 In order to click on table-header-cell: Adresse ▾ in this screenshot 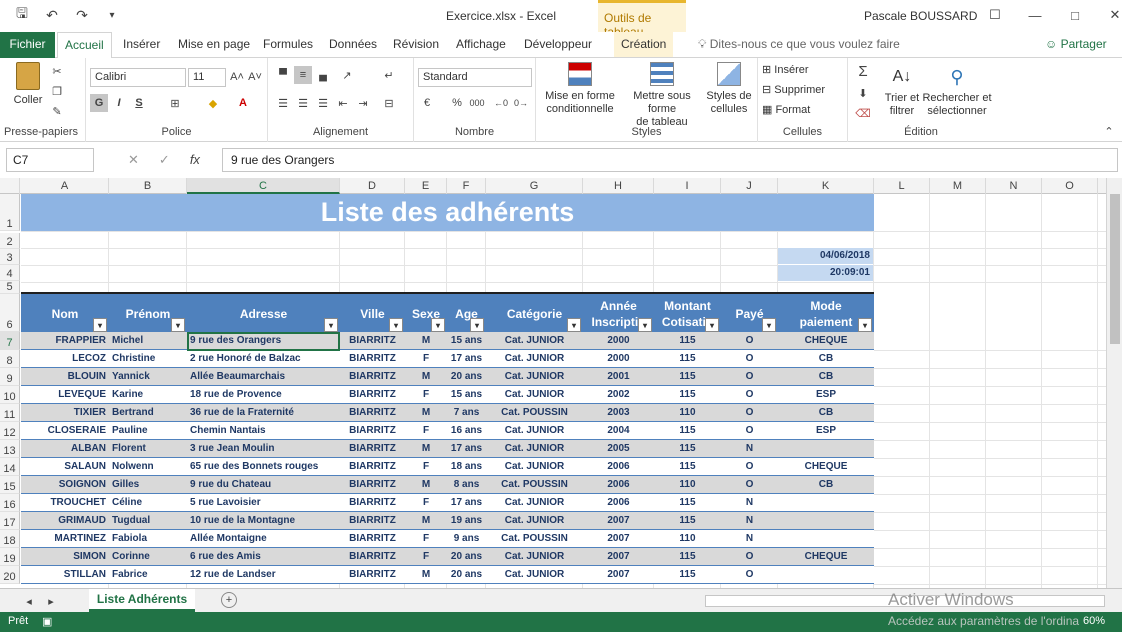, I will do `click(263, 314)`.